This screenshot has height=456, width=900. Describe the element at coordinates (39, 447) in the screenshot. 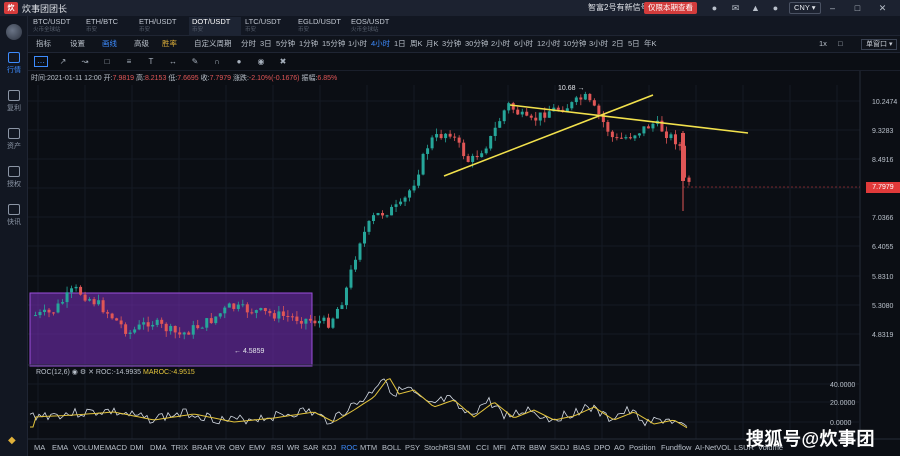

I see `indicator-tab: MA` at that location.